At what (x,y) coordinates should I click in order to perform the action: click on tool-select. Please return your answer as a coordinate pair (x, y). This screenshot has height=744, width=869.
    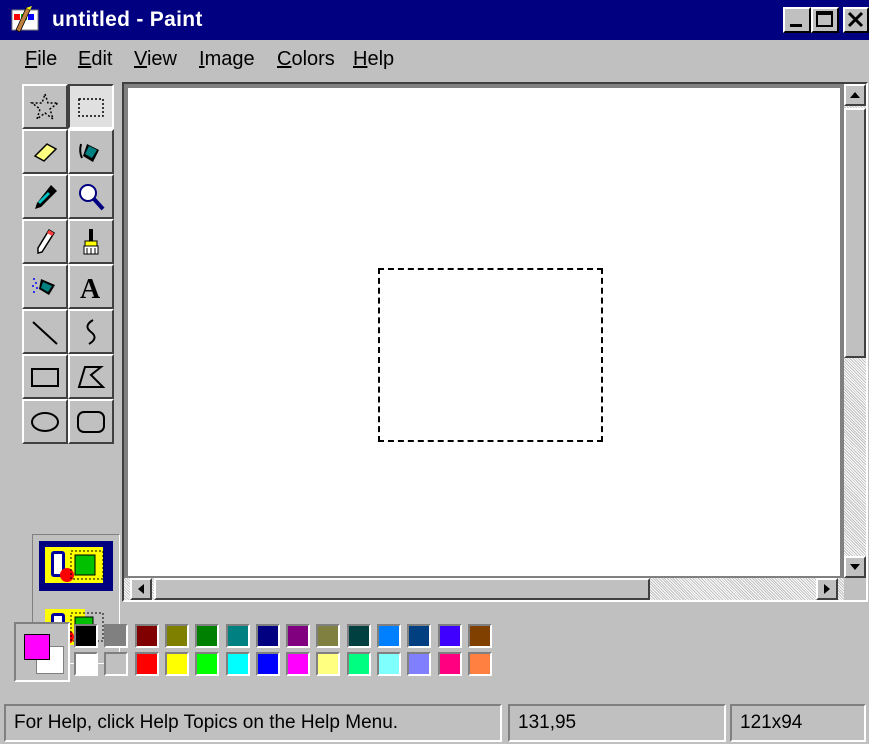
    Looking at the image, I should click on (91, 106).